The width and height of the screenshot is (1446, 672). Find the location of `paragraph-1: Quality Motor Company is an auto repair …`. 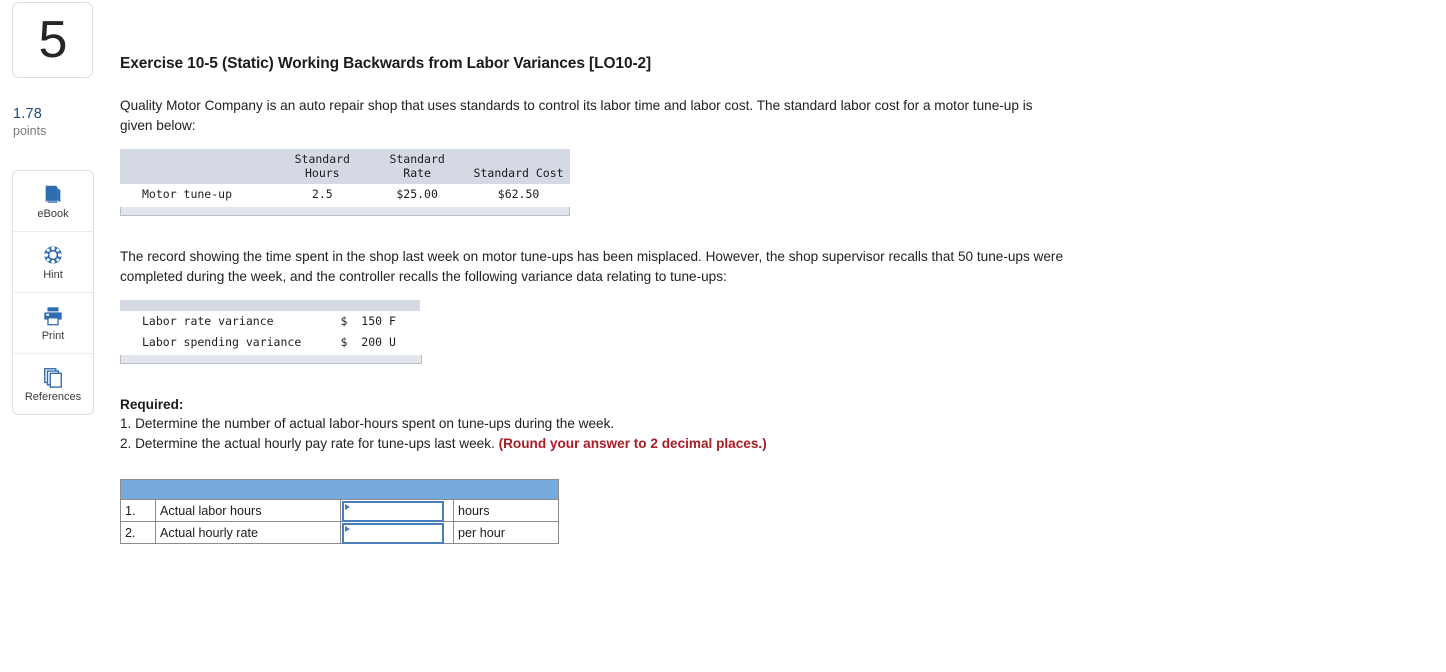

paragraph-1: Quality Motor Company is an auto repair … is located at coordinates (576, 115).